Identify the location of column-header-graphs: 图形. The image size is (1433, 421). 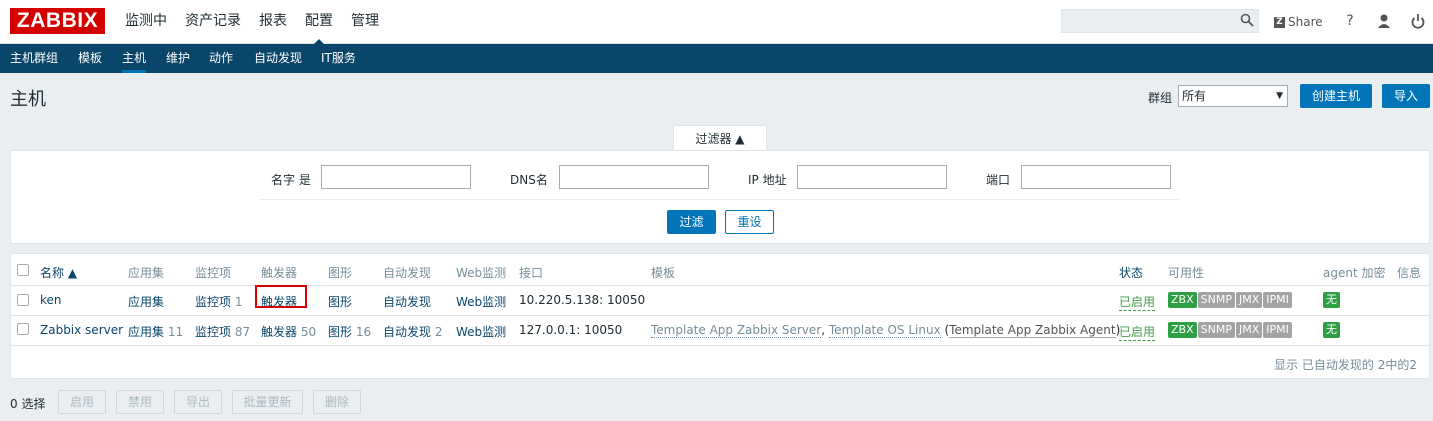
(340, 273).